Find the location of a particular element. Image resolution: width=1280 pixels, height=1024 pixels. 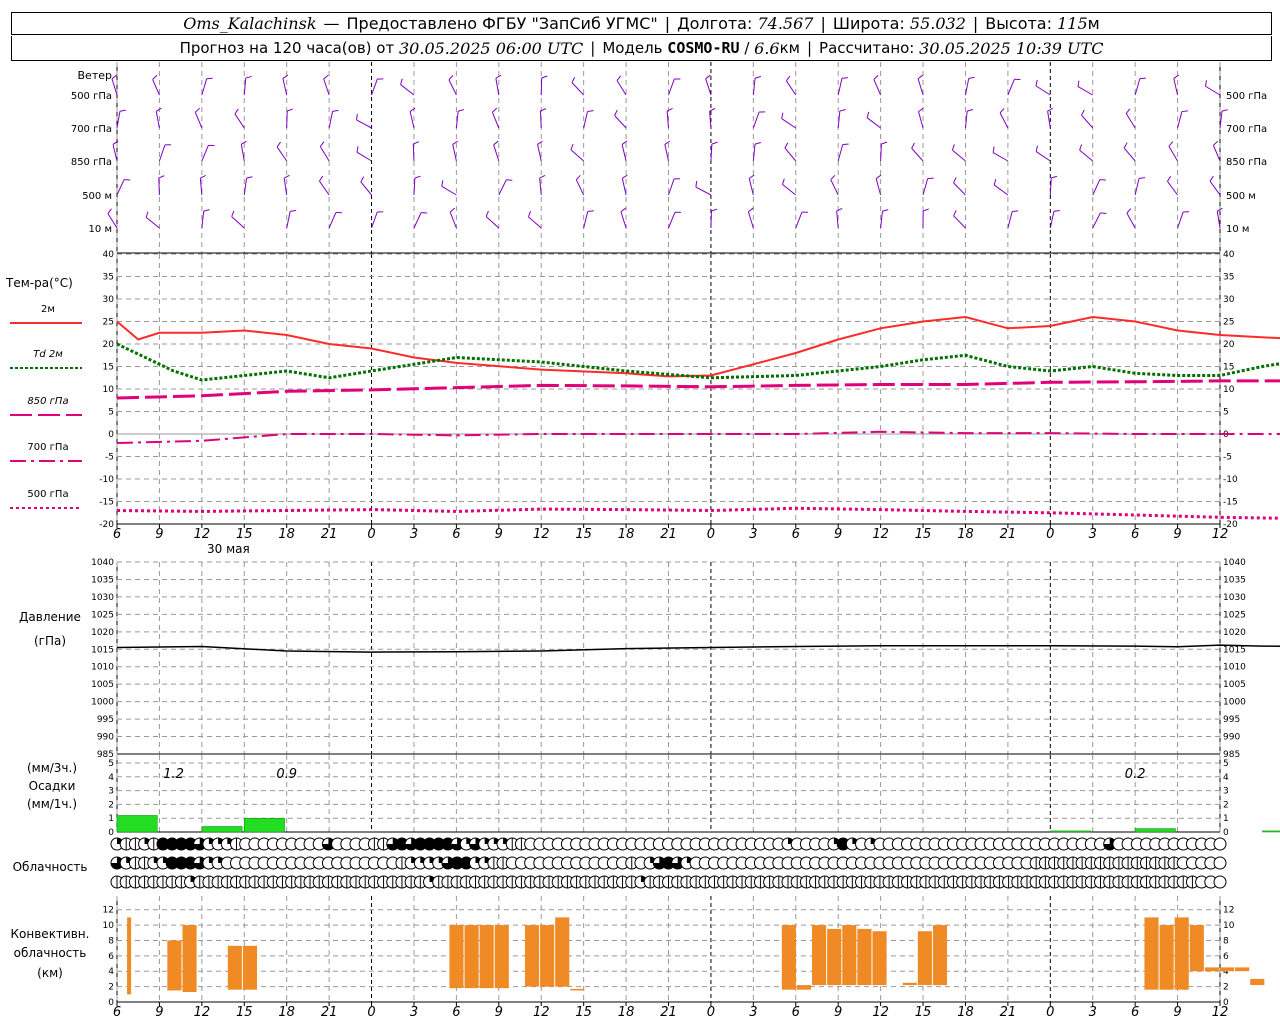

convective-panel-x-tick-label: 3 is located at coordinates (753, 1012).